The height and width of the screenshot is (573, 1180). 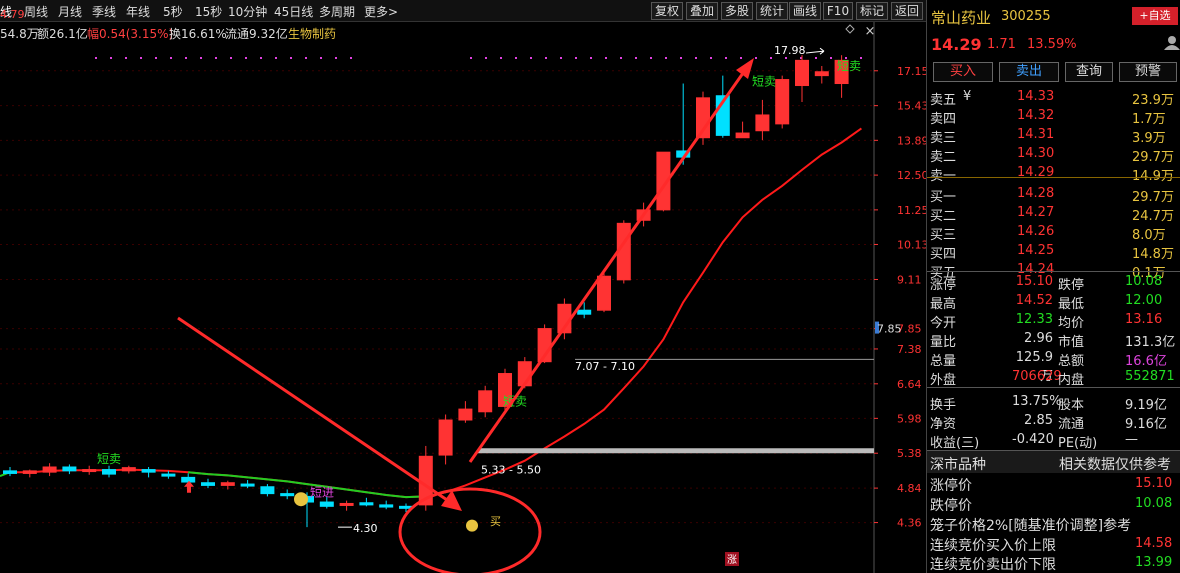 What do you see at coordinates (381, 11) in the screenshot?
I see `more-menu: 更多>` at bounding box center [381, 11].